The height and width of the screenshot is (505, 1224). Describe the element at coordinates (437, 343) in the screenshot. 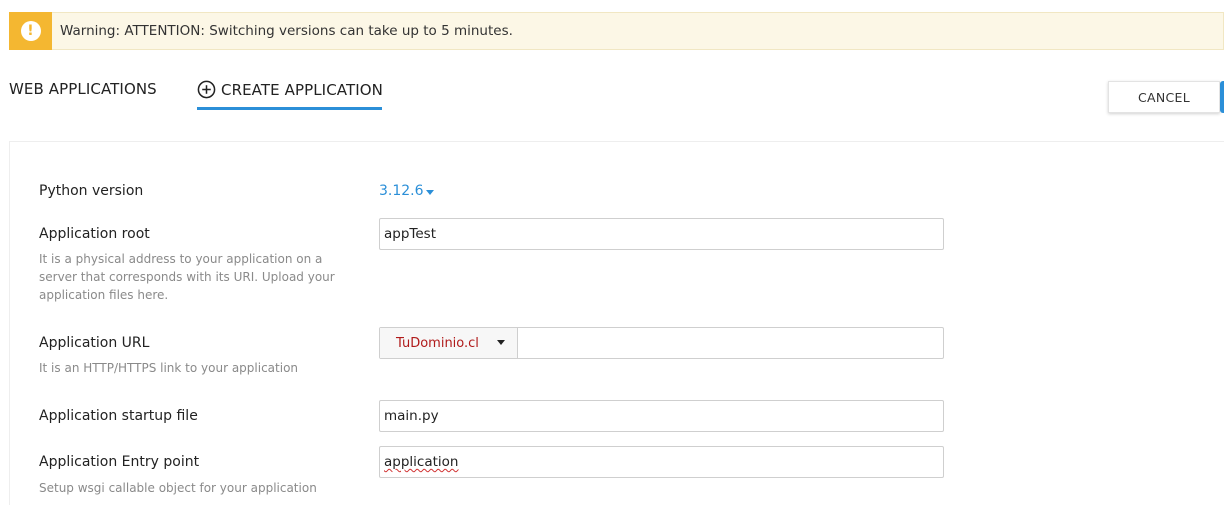

I see `domain-value: TuDominio.cl` at that location.